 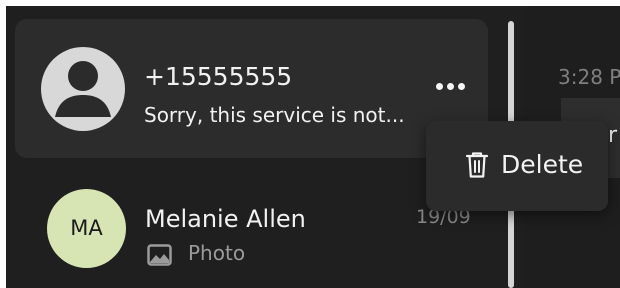 What do you see at coordinates (589, 77) in the screenshot?
I see `message-timestamp: 3:28 P` at bounding box center [589, 77].